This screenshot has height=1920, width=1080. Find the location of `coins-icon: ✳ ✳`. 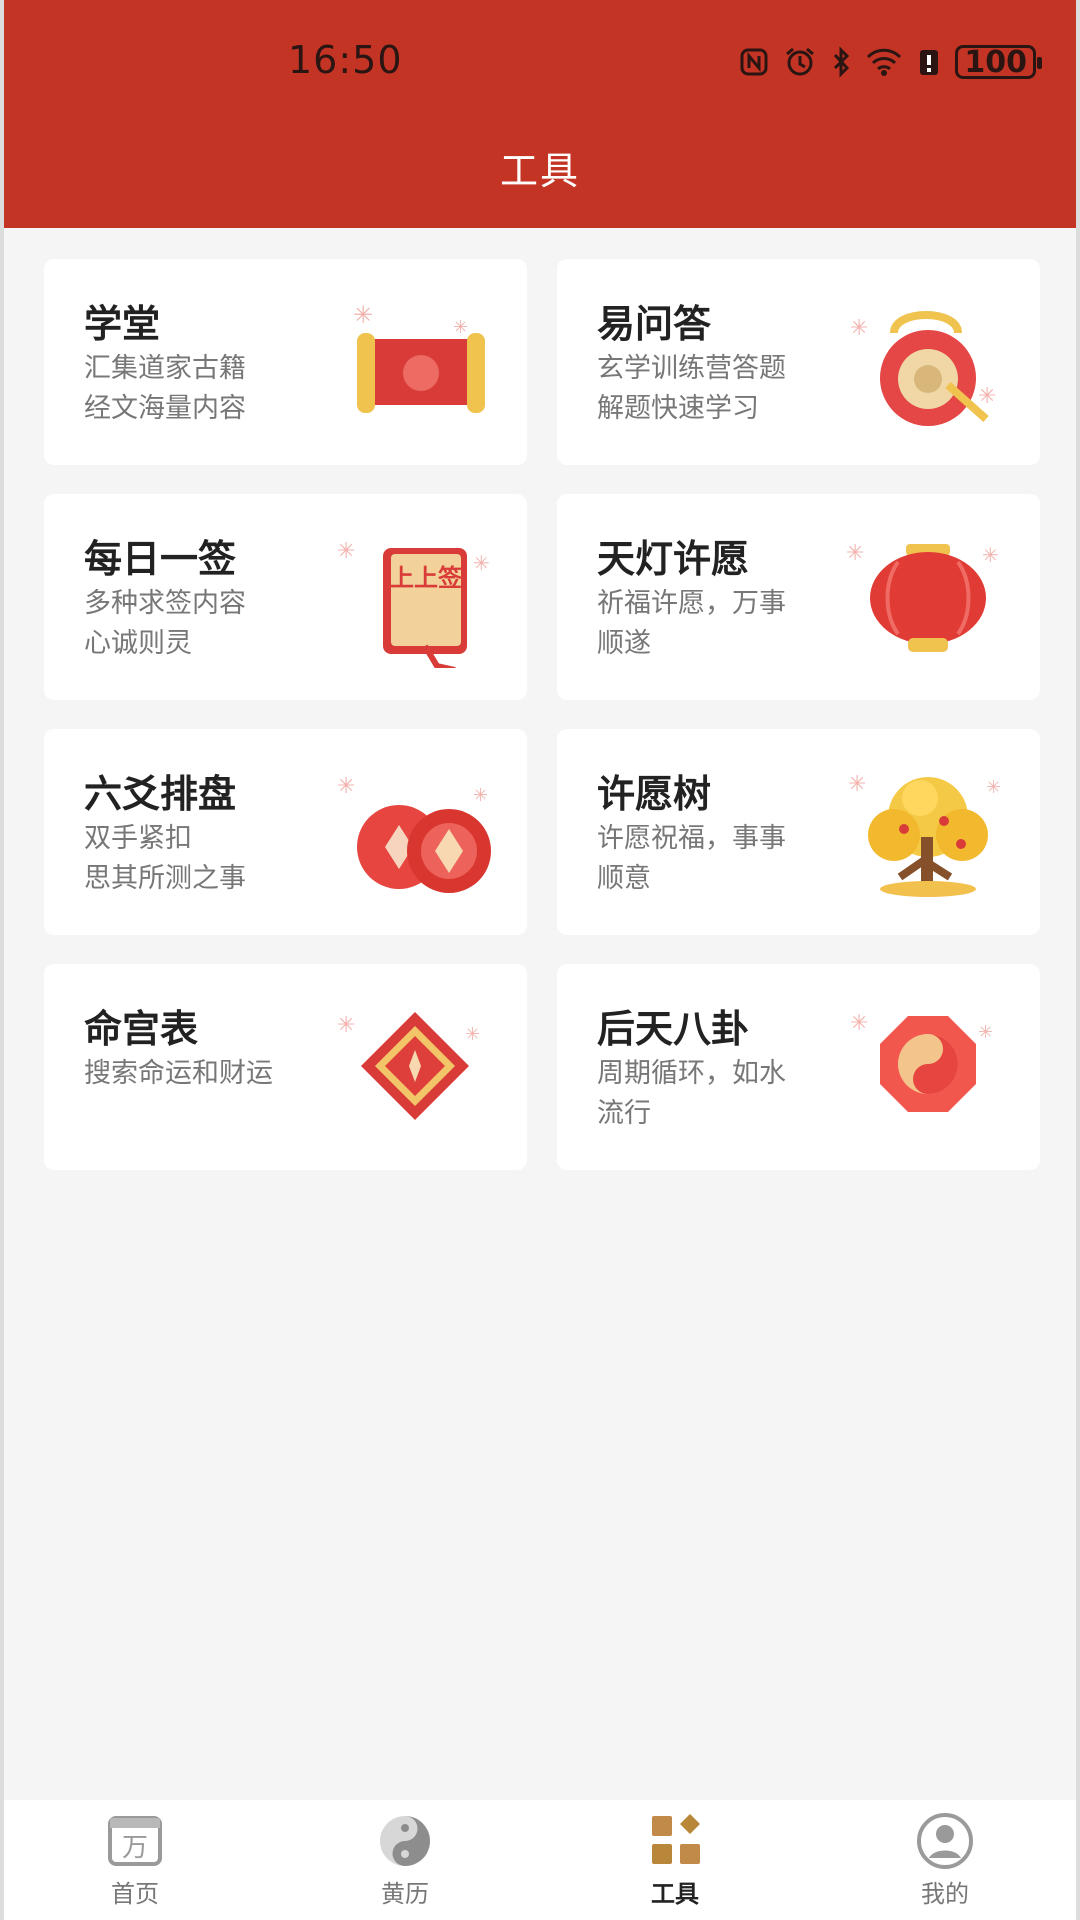

coins-icon: ✳ ✳ is located at coordinates (418, 833).